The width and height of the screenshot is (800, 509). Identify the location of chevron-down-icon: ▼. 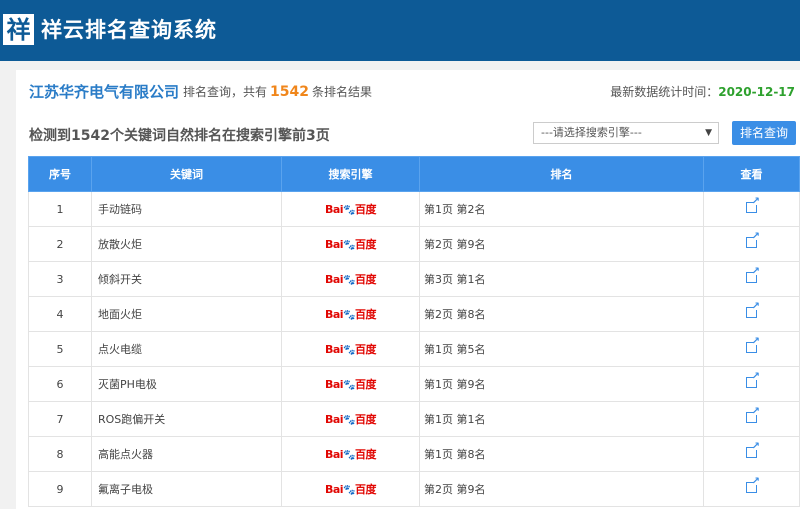
(708, 133).